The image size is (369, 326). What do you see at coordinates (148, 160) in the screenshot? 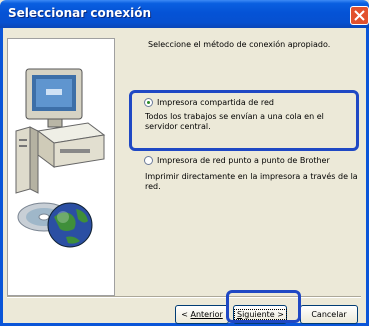
I see `radio-unselected-icon` at bounding box center [148, 160].